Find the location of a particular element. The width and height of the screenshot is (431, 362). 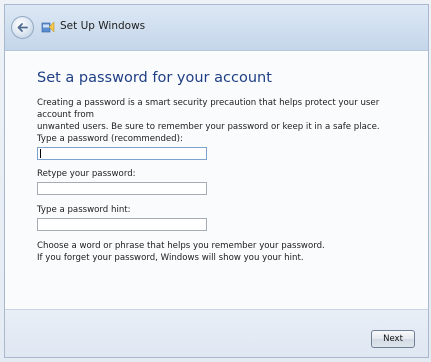

title-bar: Set Up Windows is located at coordinates (216, 28).